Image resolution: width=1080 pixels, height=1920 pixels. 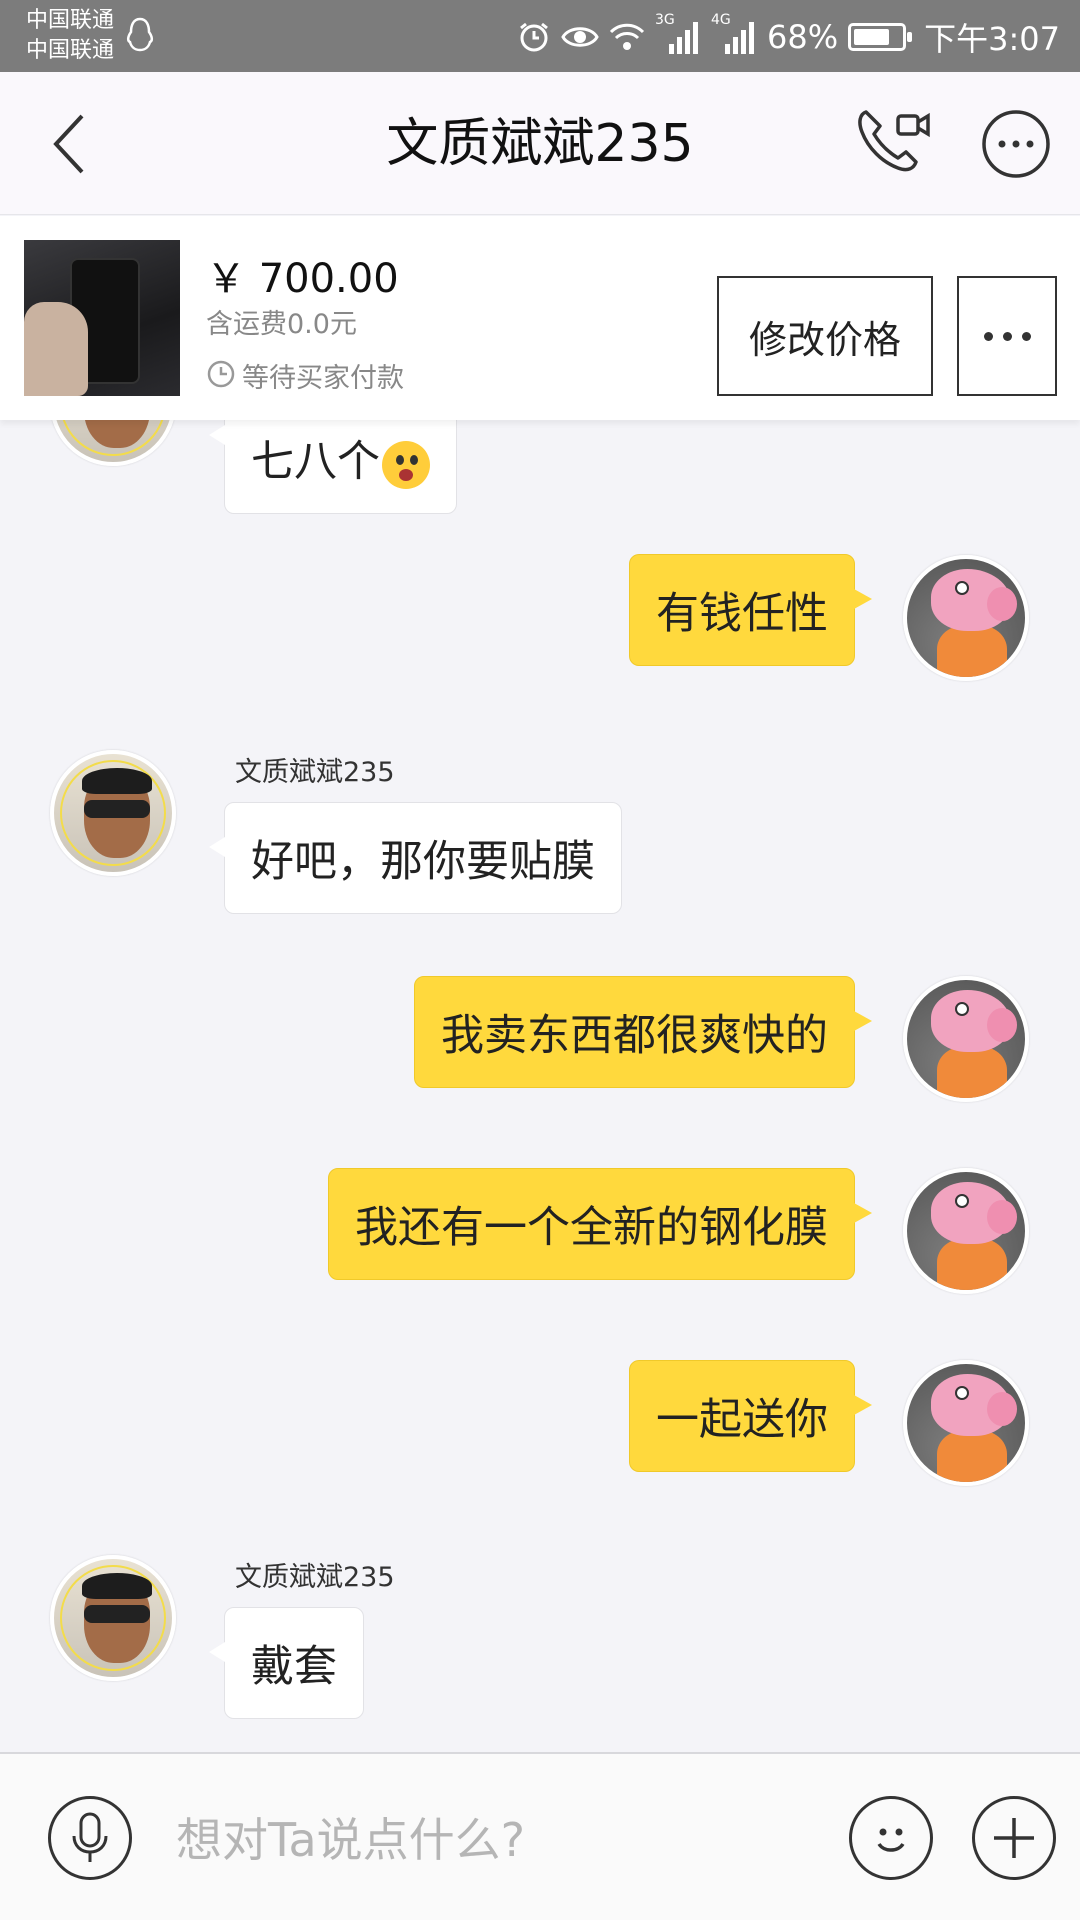 I want to click on payment-status: 等待买家付款, so click(x=323, y=378).